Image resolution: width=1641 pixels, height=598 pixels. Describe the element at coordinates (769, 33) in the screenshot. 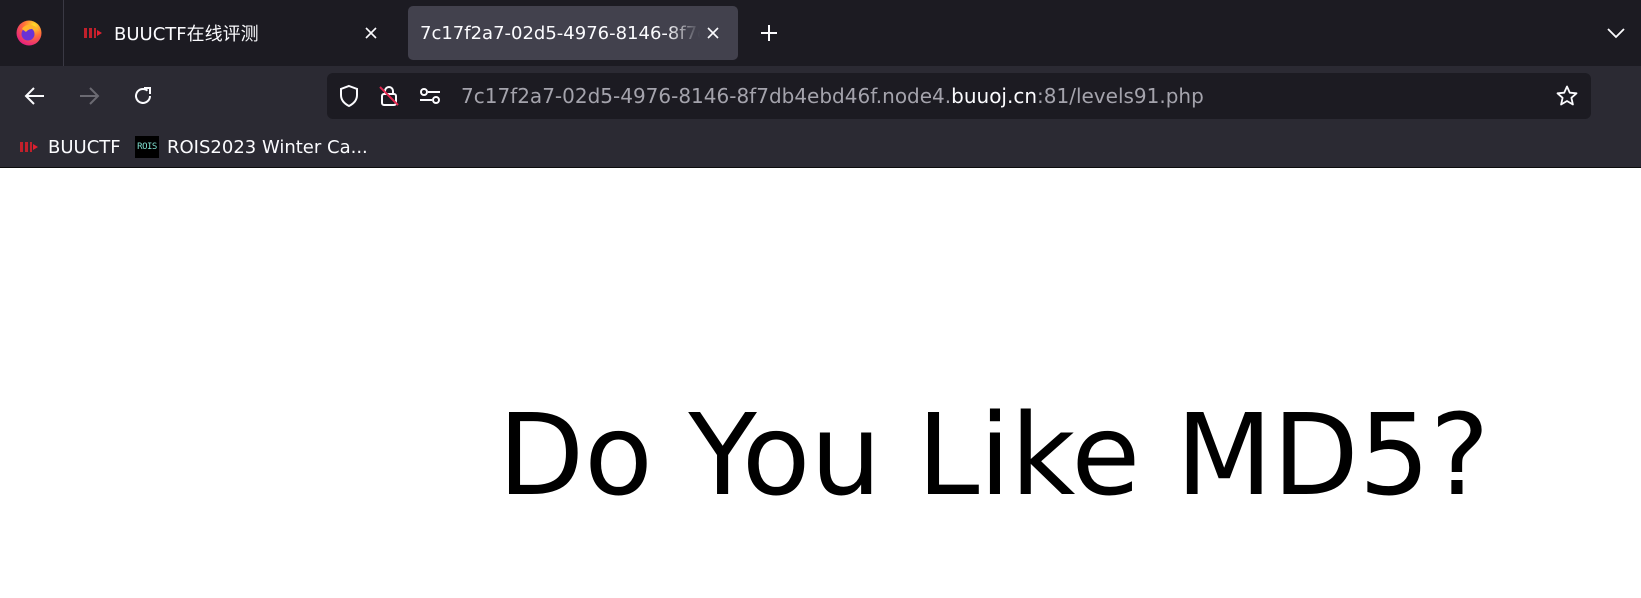

I see `plus-icon` at that location.